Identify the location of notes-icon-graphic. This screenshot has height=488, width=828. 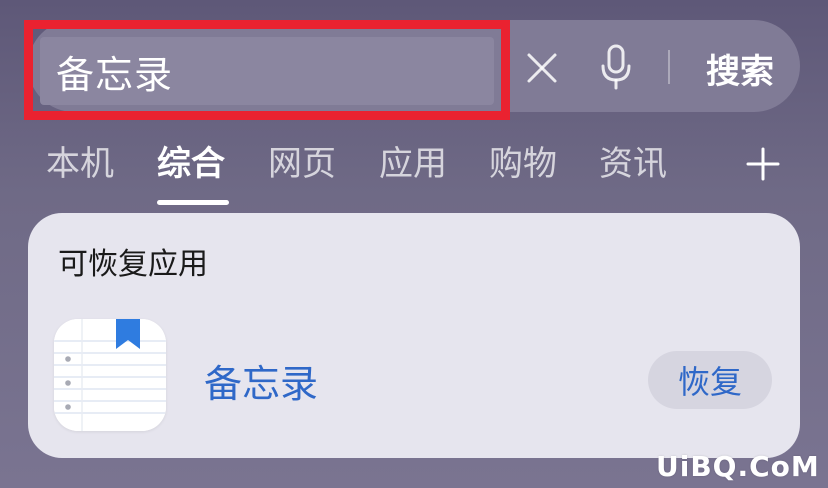
(110, 375).